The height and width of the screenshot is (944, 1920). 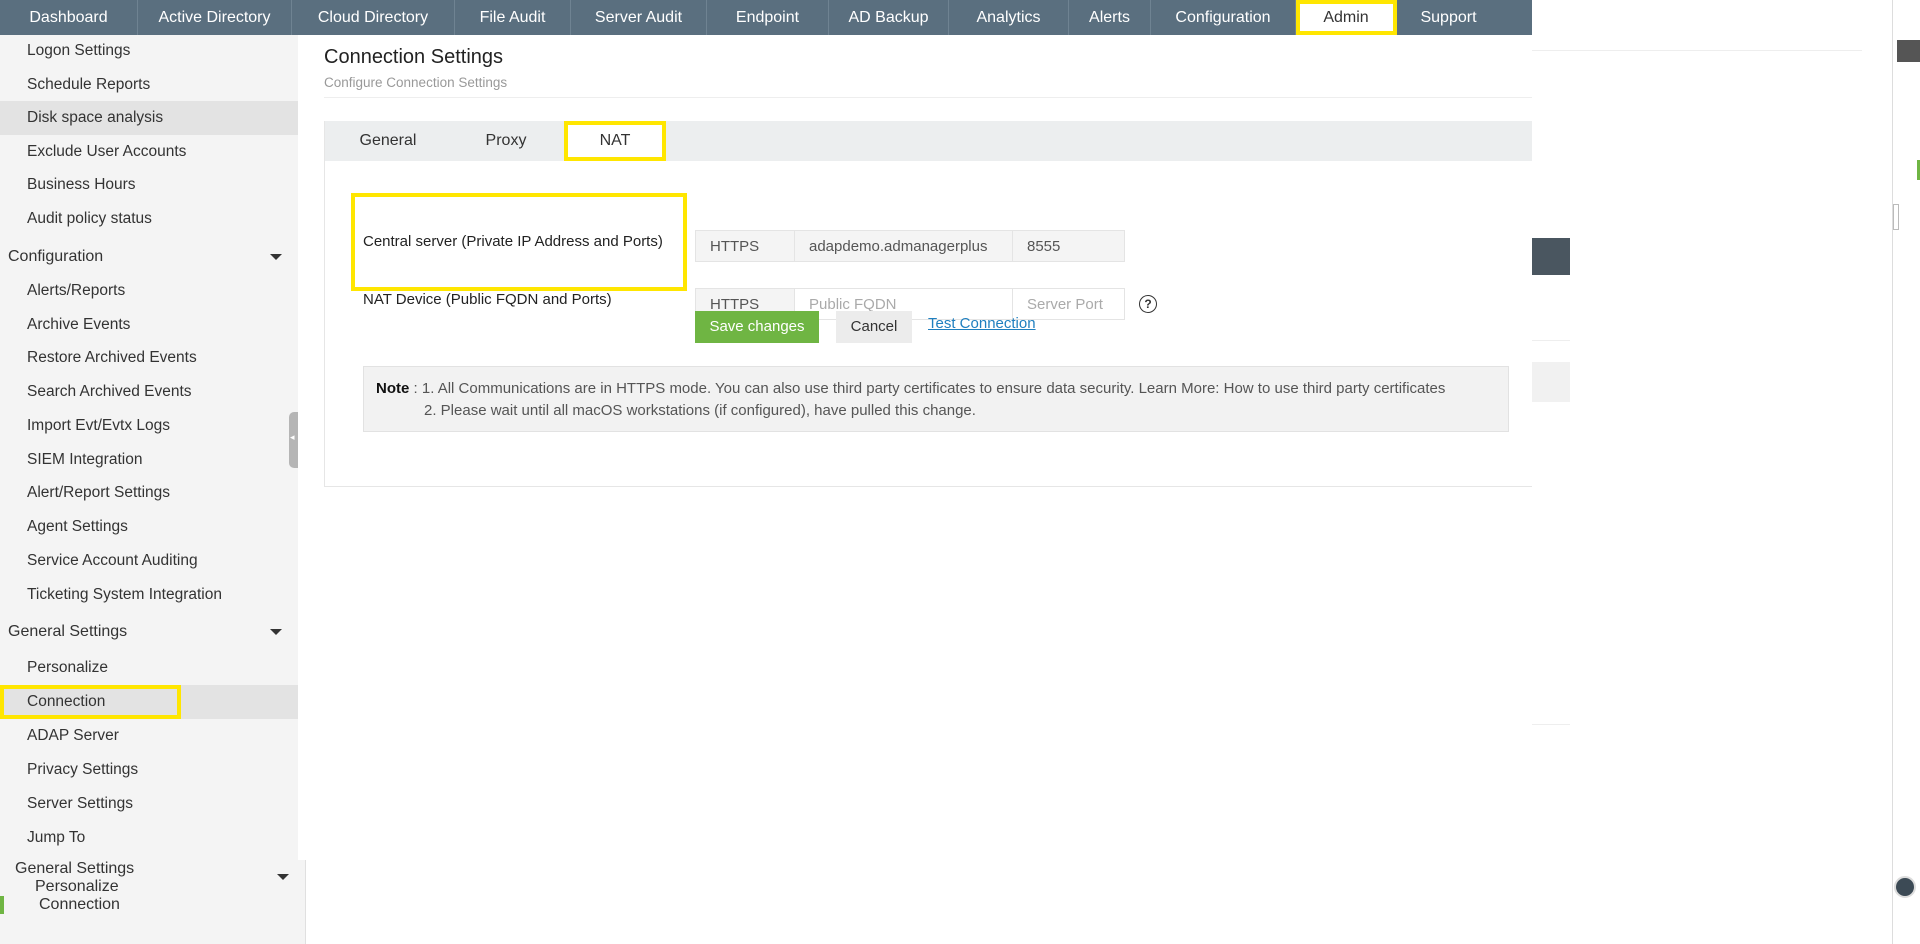 What do you see at coordinates (1905, 887) in the screenshot?
I see `chat-avatar-icon` at bounding box center [1905, 887].